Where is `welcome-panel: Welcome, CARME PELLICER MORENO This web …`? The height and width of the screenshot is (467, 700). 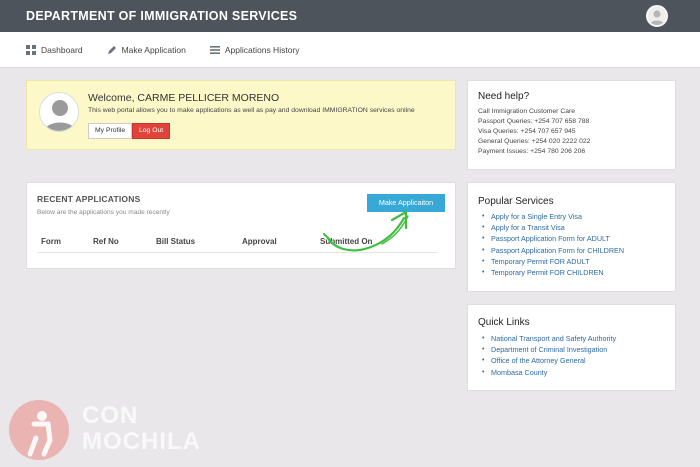 welcome-panel: Welcome, CARME PELLICER MORENO This web … is located at coordinates (241, 115).